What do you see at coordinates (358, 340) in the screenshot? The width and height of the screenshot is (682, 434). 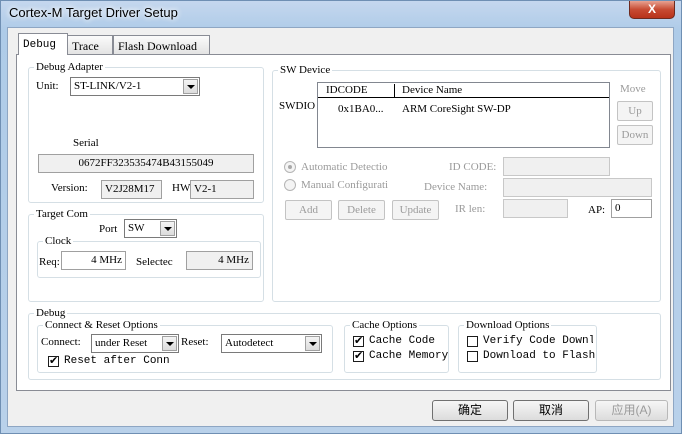 I see `cache-code-checkbox` at bounding box center [358, 340].